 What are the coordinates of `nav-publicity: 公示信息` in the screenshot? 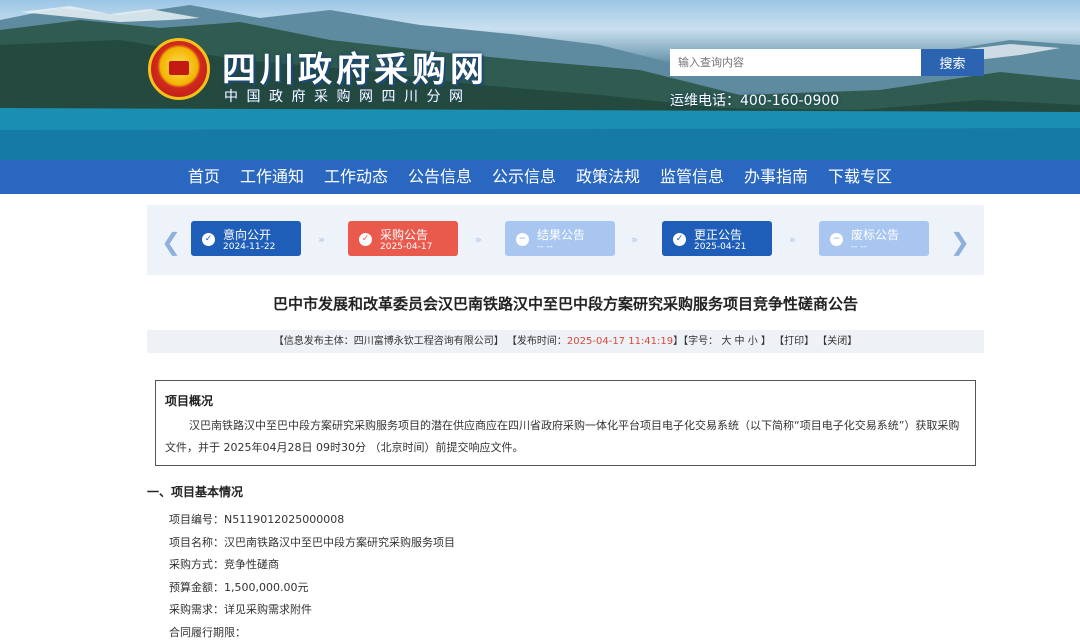 It's located at (524, 177).